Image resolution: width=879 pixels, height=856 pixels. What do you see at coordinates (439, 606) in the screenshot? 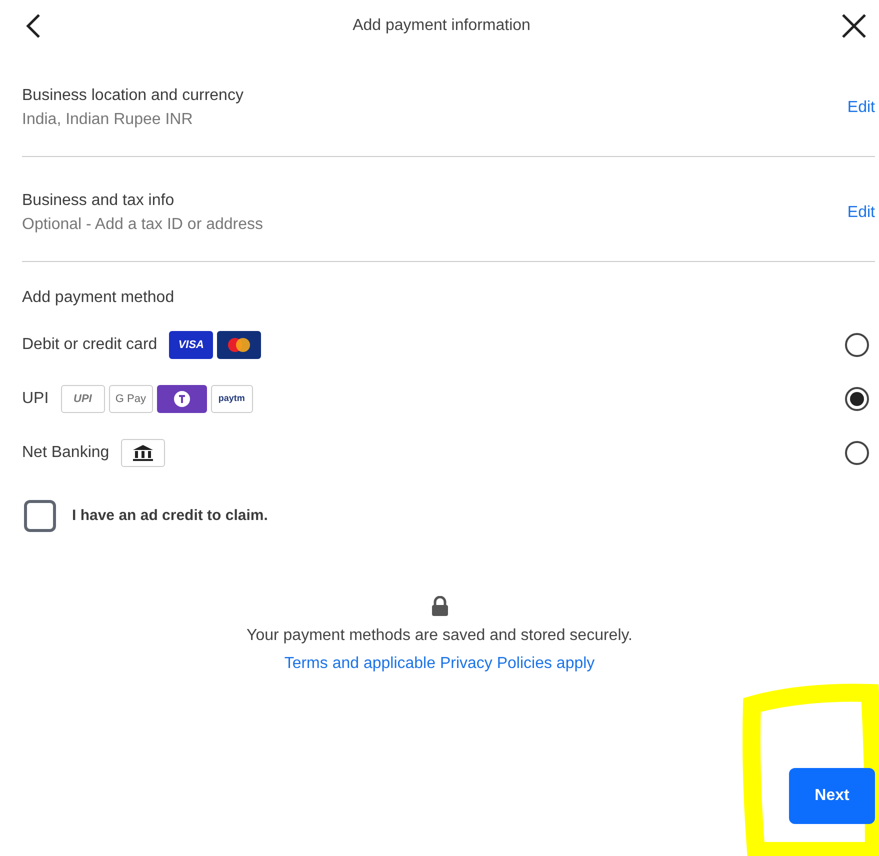
I see `lock-icon` at bounding box center [439, 606].